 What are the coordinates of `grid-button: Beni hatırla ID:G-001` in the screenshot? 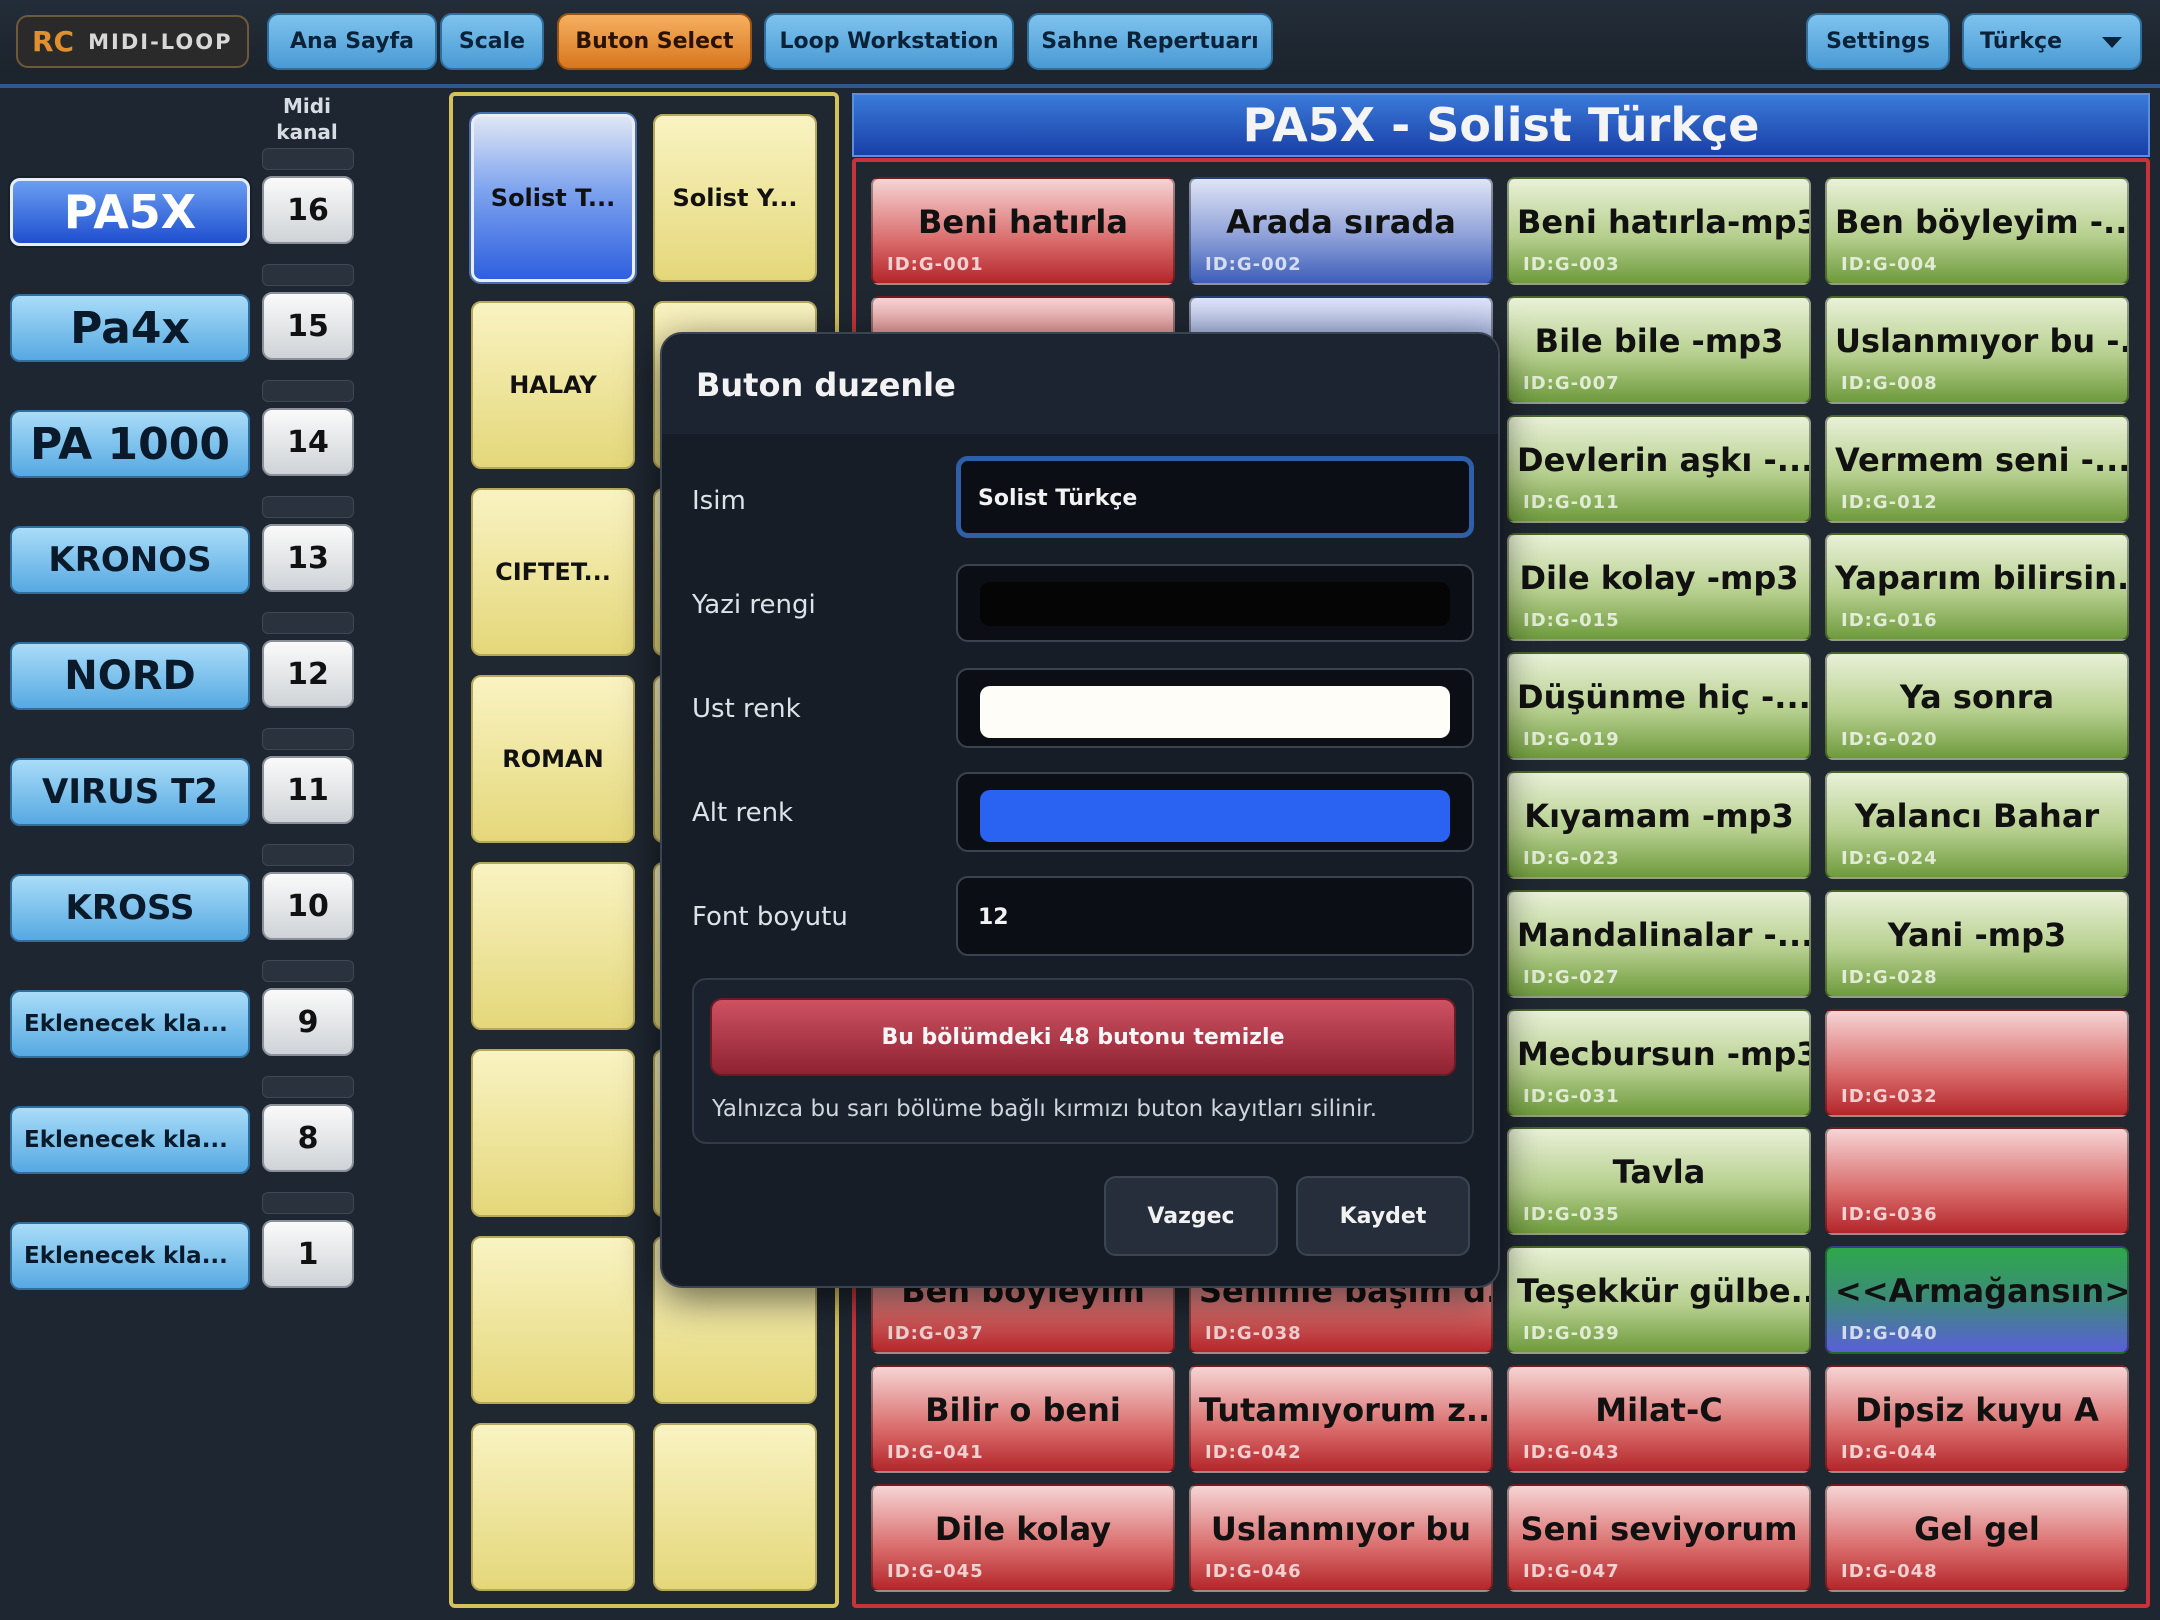 It's located at (1023, 231).